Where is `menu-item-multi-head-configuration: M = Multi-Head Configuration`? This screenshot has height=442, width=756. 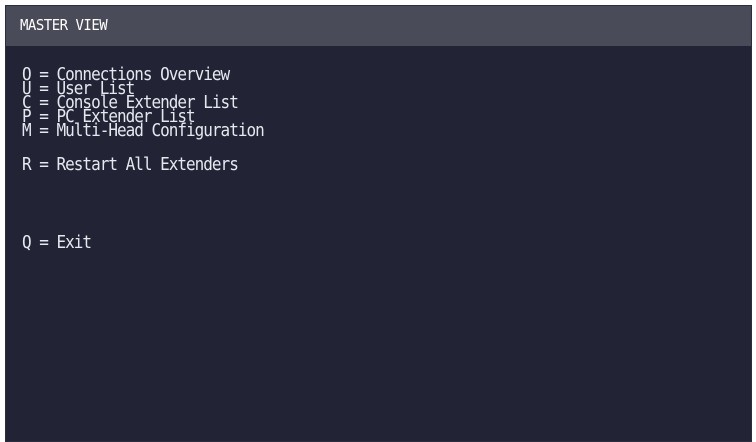
menu-item-multi-head-configuration: M = Multi-Head Configuration is located at coordinates (143, 130).